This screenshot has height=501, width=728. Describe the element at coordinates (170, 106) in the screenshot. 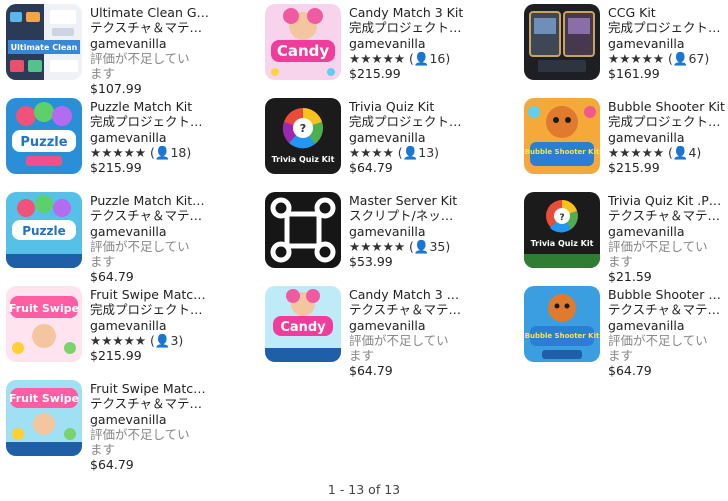

I see `product-title: Puzzle Match Kit` at that location.